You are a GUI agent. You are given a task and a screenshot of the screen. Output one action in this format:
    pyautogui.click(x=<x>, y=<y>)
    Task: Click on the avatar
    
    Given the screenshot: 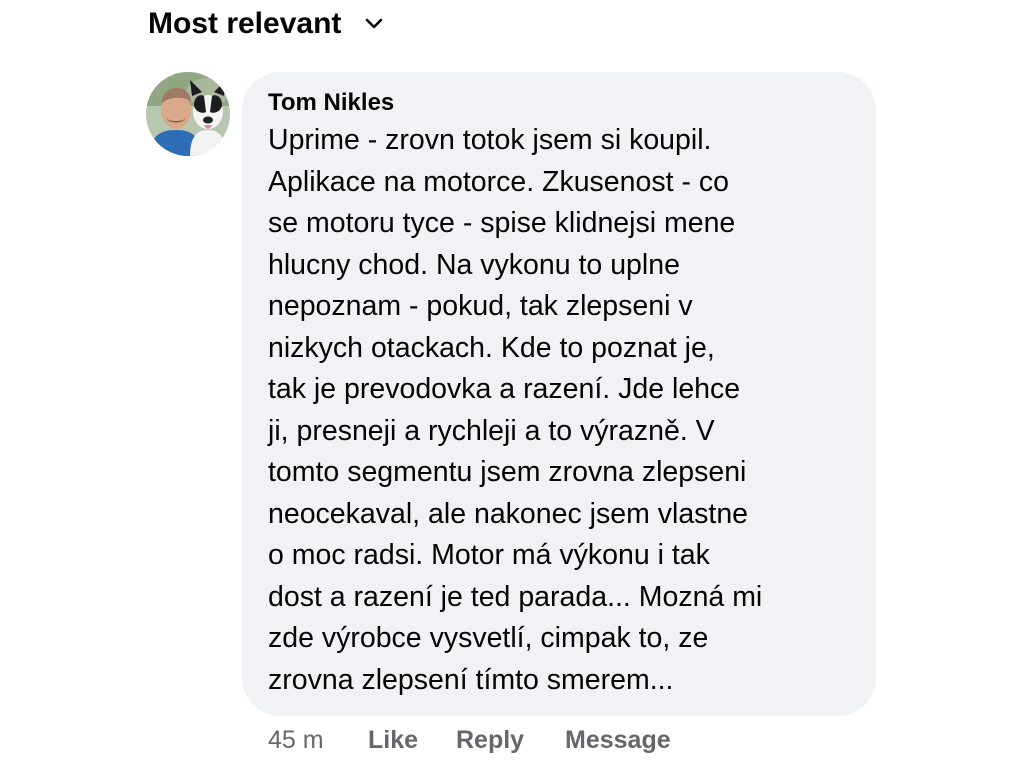 What is the action you would take?
    pyautogui.click(x=188, y=114)
    